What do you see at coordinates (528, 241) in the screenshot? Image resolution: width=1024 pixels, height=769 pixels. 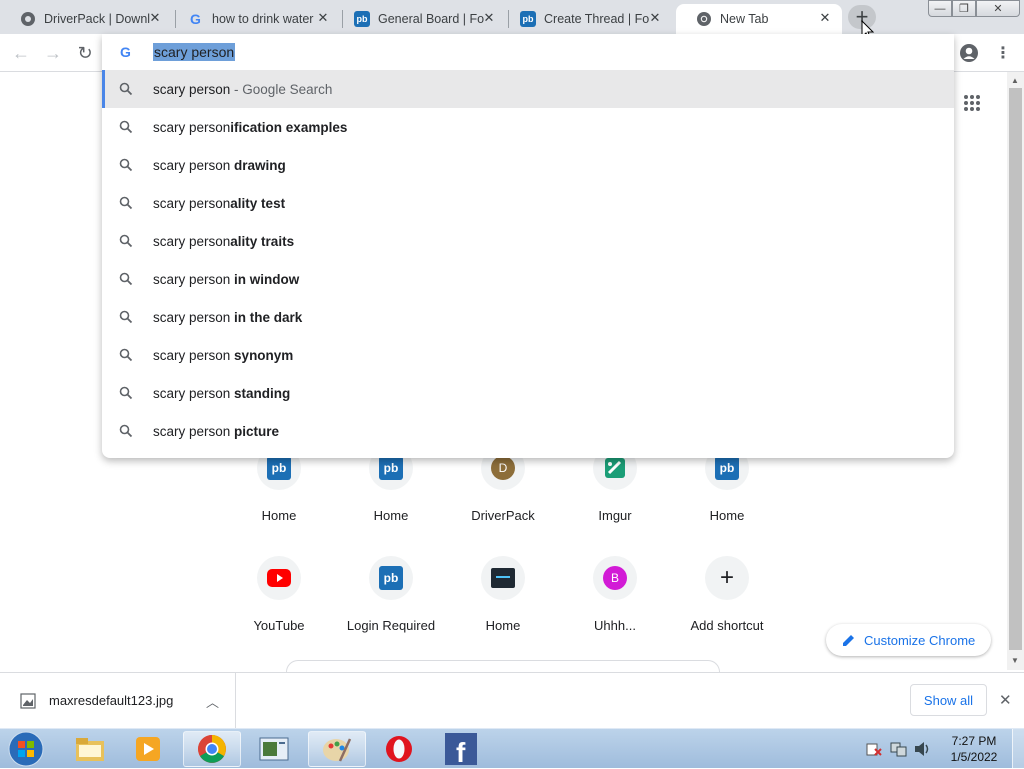 I see `suggestion-item: scary personality traits` at bounding box center [528, 241].